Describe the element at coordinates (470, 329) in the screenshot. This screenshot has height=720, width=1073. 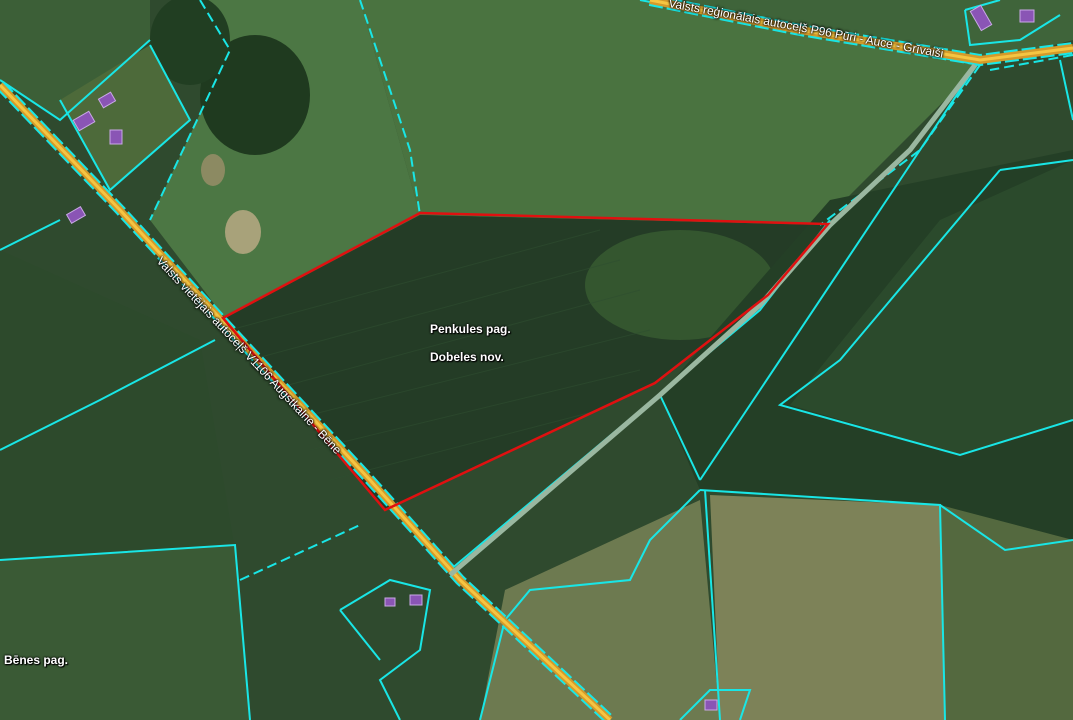
I see `parish-label-penkule: Penkules pag.` at that location.